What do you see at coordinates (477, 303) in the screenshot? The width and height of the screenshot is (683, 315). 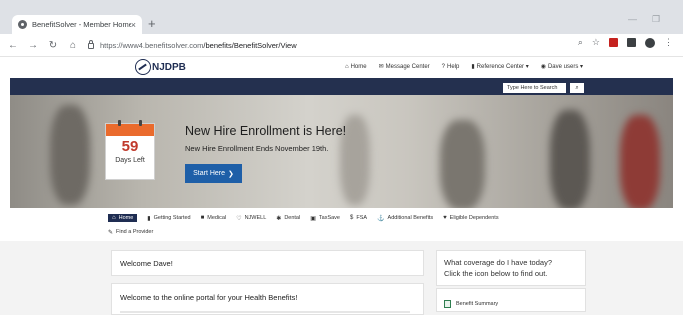 I see `benefit-summary-label: Benefit Summary` at bounding box center [477, 303].